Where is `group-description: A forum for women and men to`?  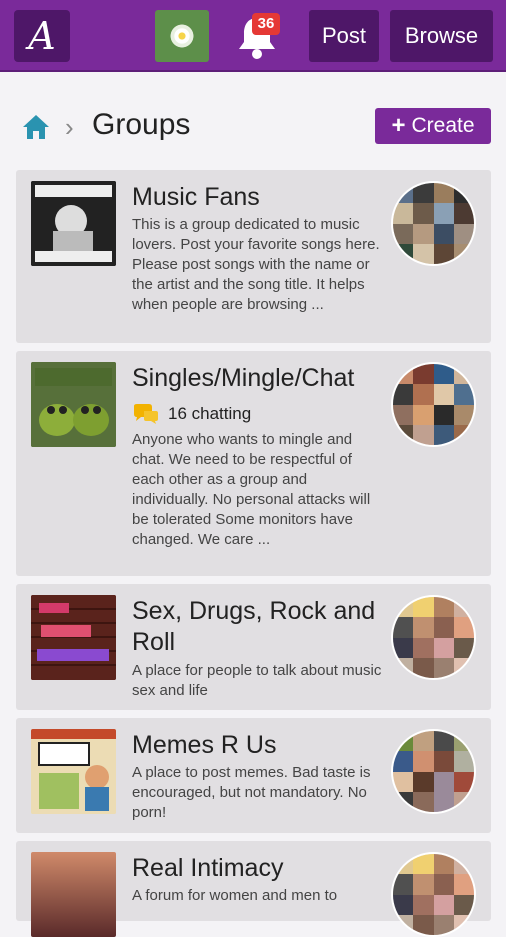 group-description: A forum for women and men to is located at coordinates (235, 895).